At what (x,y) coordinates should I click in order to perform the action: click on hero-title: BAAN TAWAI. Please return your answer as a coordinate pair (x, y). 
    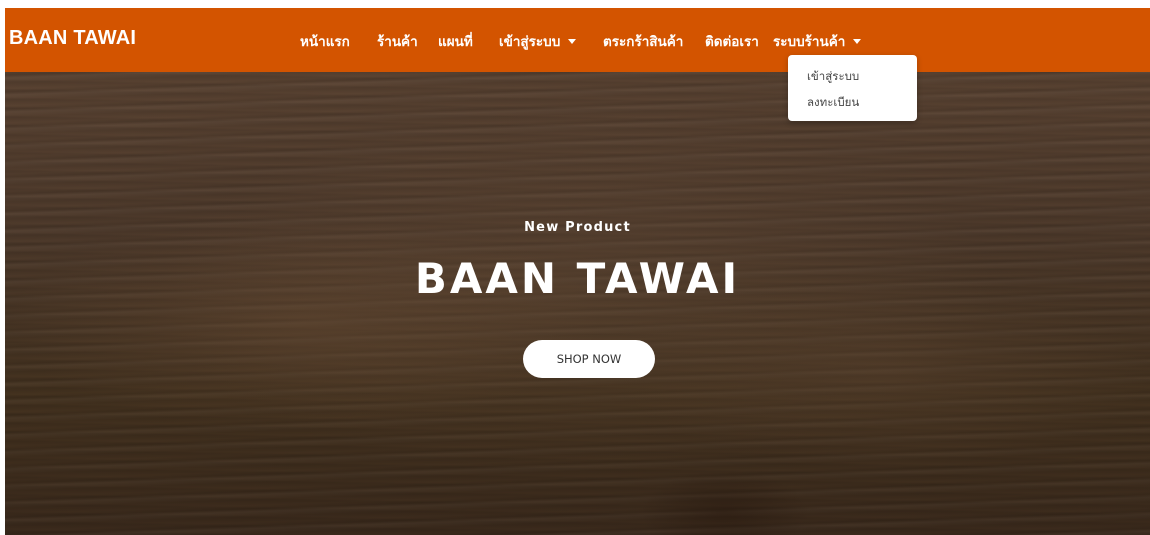
    Looking at the image, I should click on (577, 278).